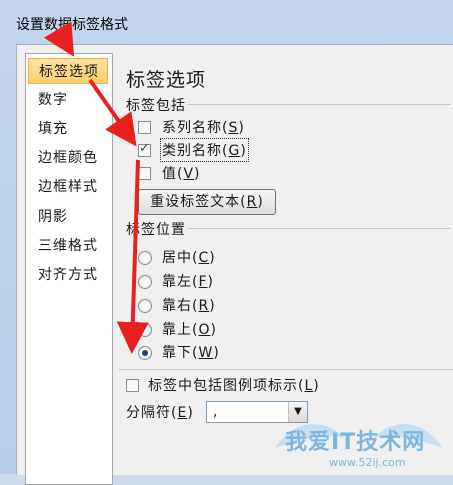 The height and width of the screenshot is (485, 453). I want to click on watermark-logo: 我爱IT技术网 www.52ij.com, so click(359, 441).